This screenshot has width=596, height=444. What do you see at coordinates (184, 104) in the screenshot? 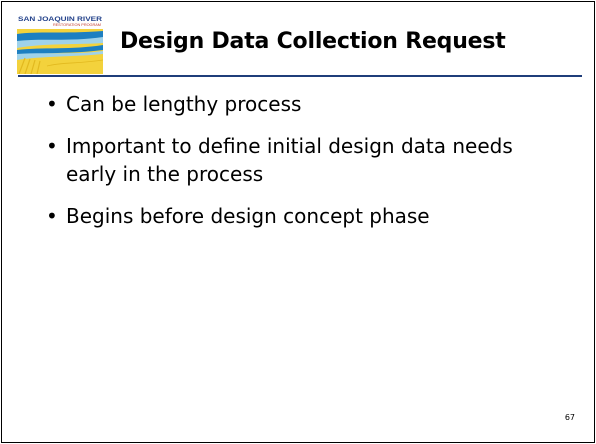
I see `bullet-text: Can be lengthy process` at bounding box center [184, 104].